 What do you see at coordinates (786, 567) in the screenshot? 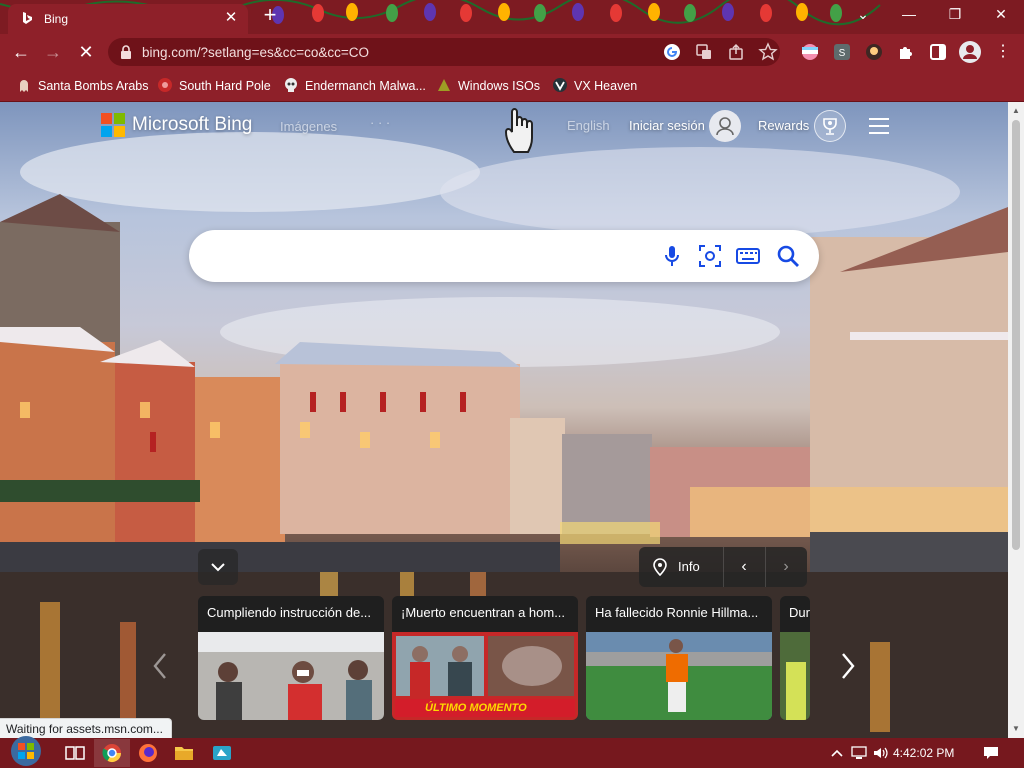
I see `next-image-chevron-icon: ›` at bounding box center [786, 567].